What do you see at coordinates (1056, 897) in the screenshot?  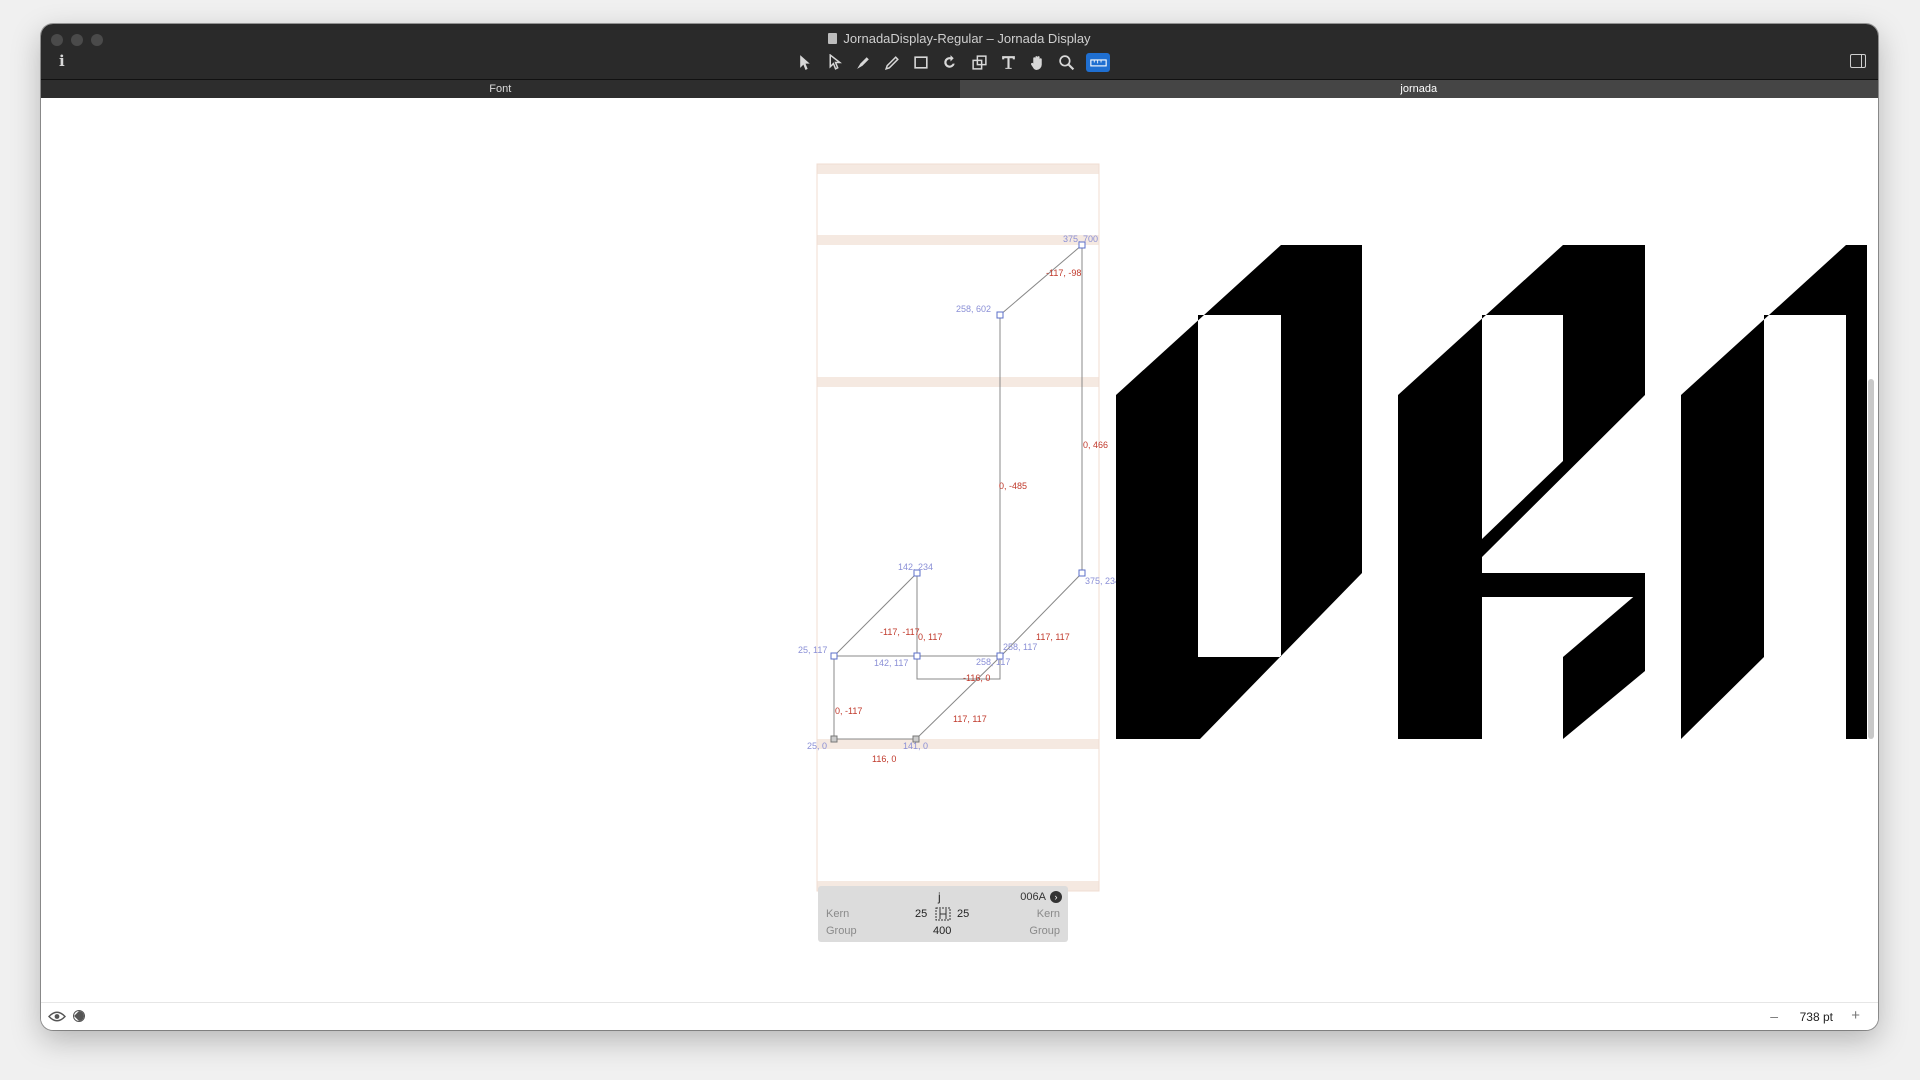 I see `arrow-right-icon: ›` at bounding box center [1056, 897].